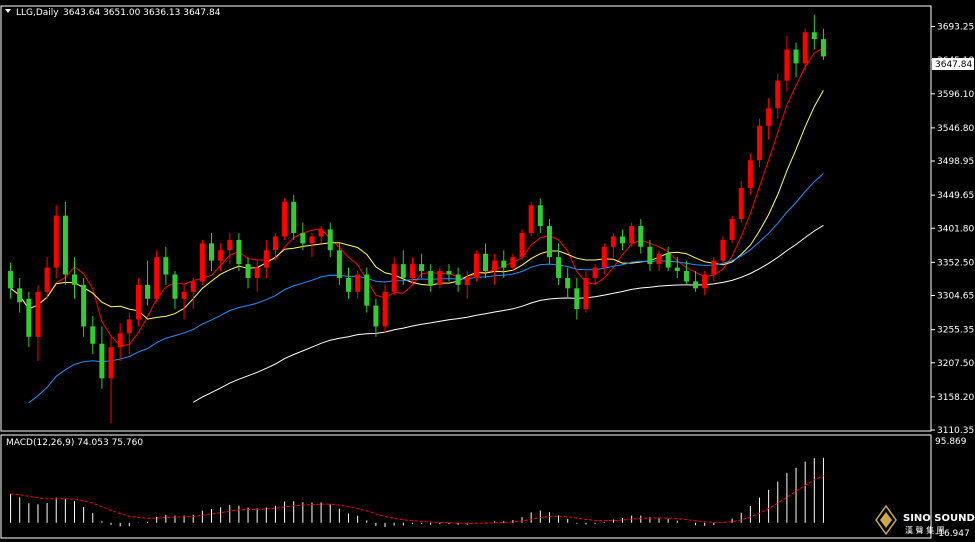 The height and width of the screenshot is (542, 975). What do you see at coordinates (955, 162) in the screenshot?
I see `y-tick-label: 3498.95` at bounding box center [955, 162].